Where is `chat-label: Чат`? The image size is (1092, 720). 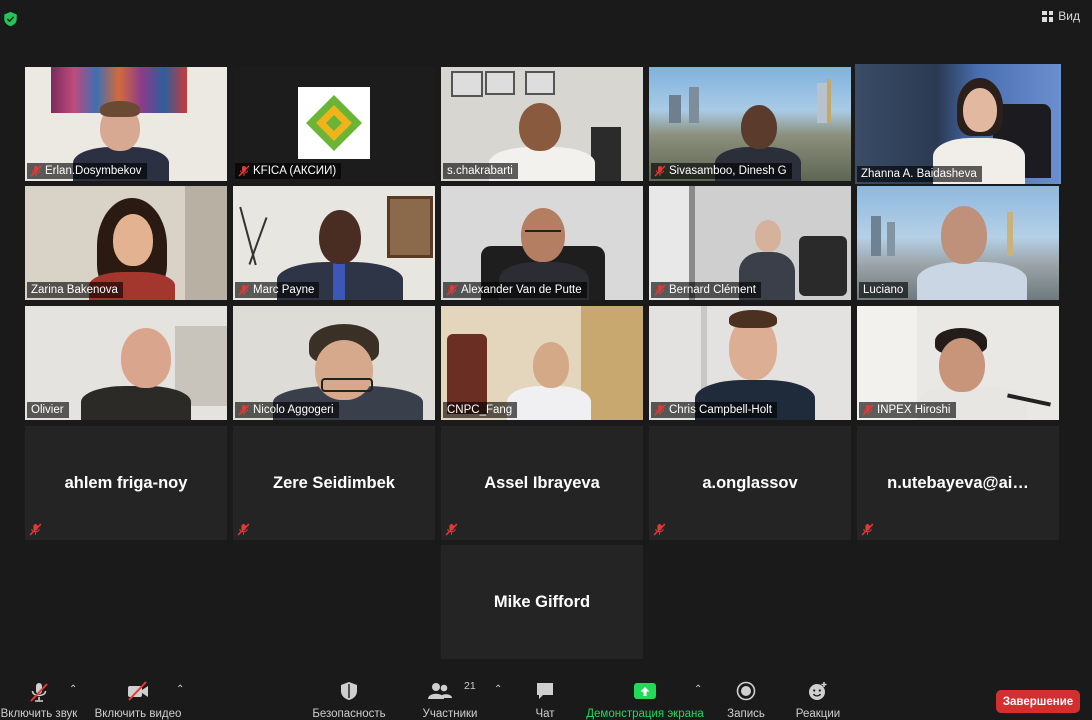 chat-label: Чат is located at coordinates (545, 714).